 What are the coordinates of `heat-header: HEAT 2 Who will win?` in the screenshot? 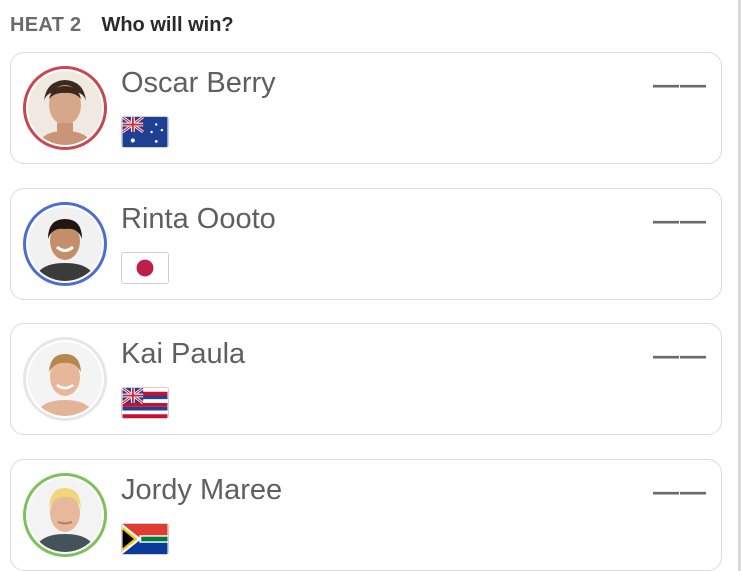 It's located at (122, 25).